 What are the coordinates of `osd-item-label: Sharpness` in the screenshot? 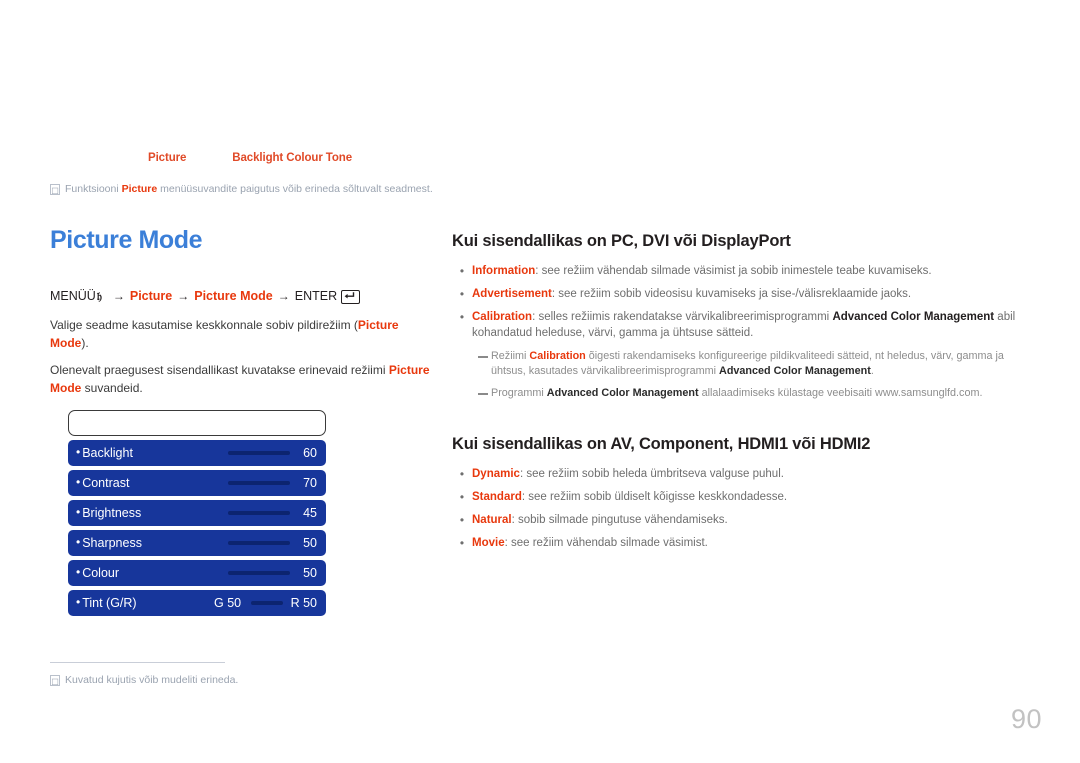 It's located at (112, 543).